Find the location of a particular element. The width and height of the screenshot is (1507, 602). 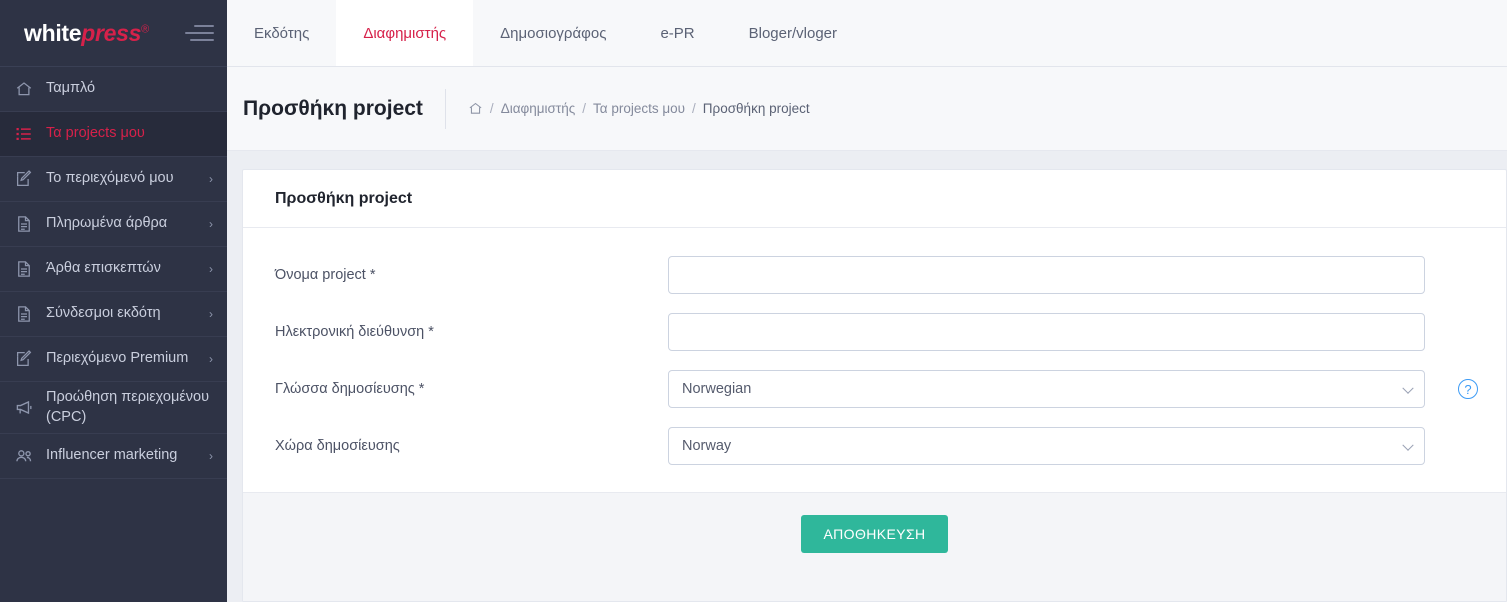

label-publication-country: Χώρα δημοσίευσης is located at coordinates (337, 446).